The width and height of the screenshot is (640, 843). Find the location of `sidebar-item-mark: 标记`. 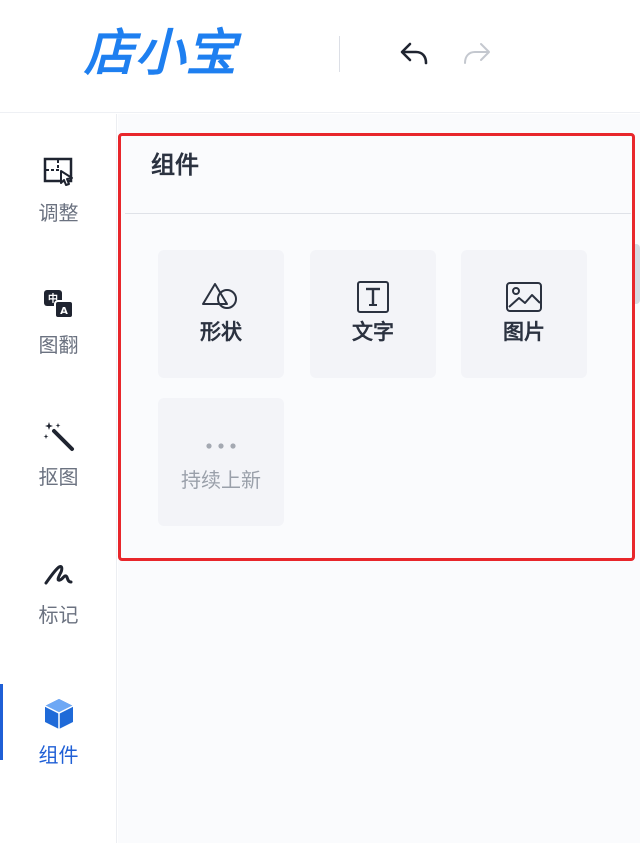

sidebar-item-mark: 标记 is located at coordinates (58, 610).